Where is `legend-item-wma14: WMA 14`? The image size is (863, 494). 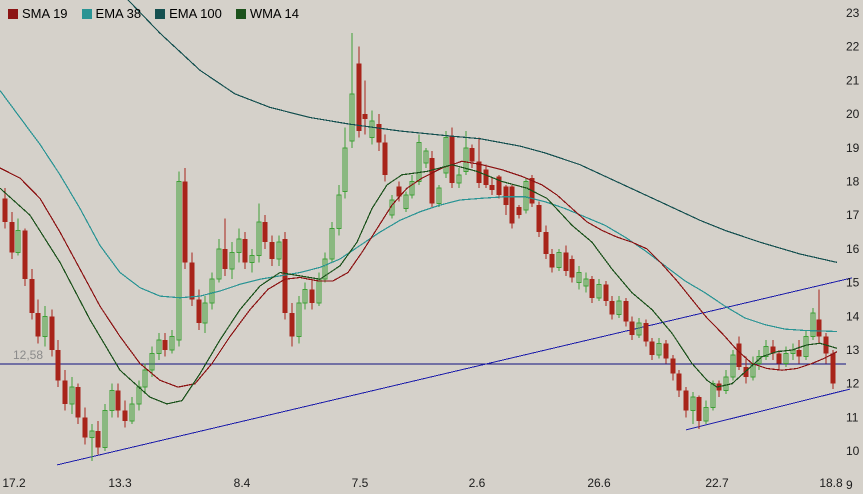 legend-item-wma14: WMA 14 is located at coordinates (267, 13).